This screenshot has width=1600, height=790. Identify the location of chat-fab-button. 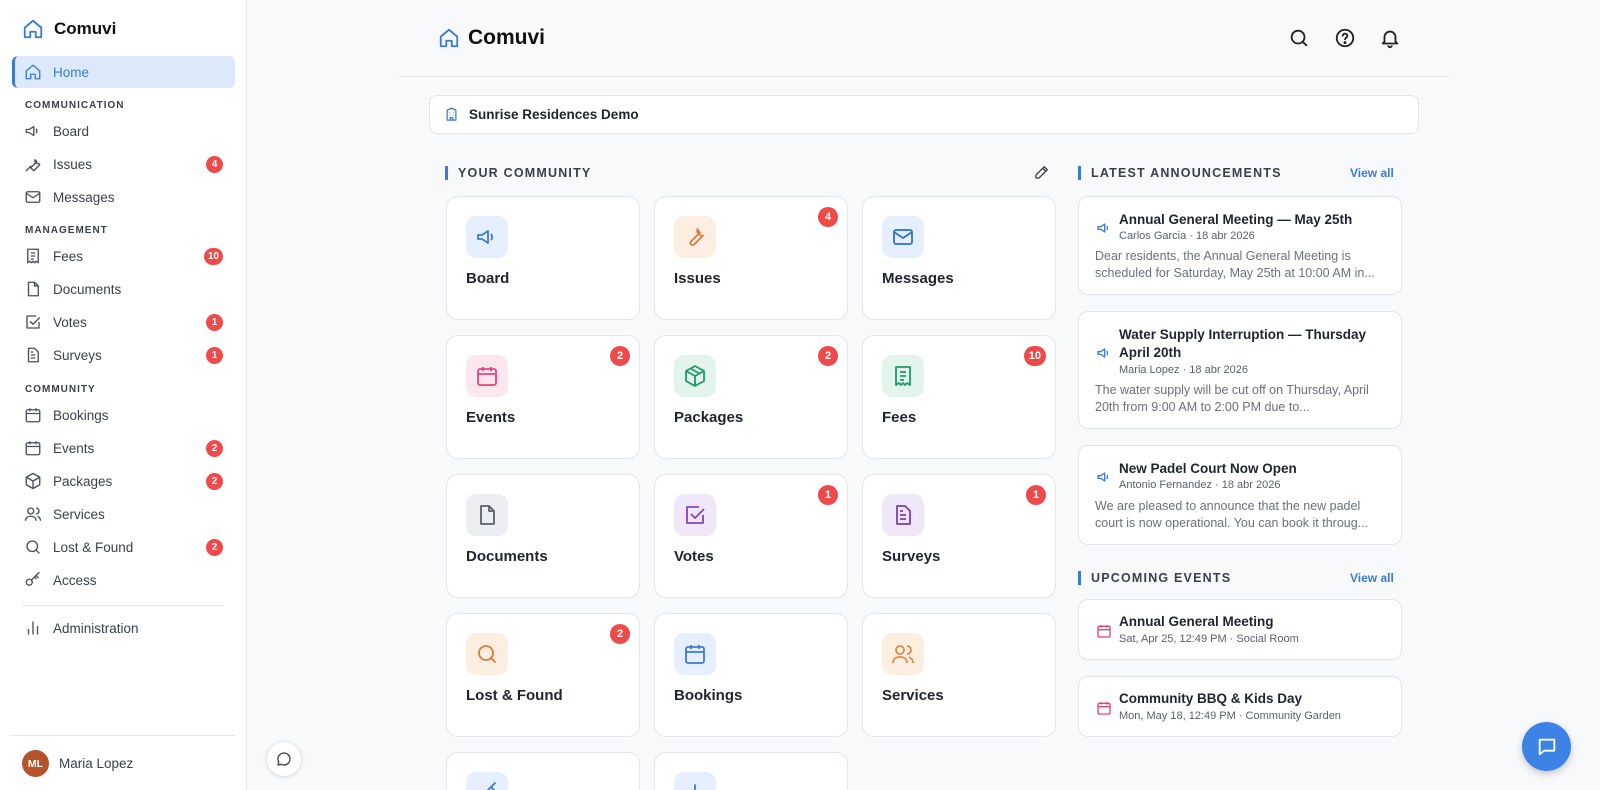
(1546, 746).